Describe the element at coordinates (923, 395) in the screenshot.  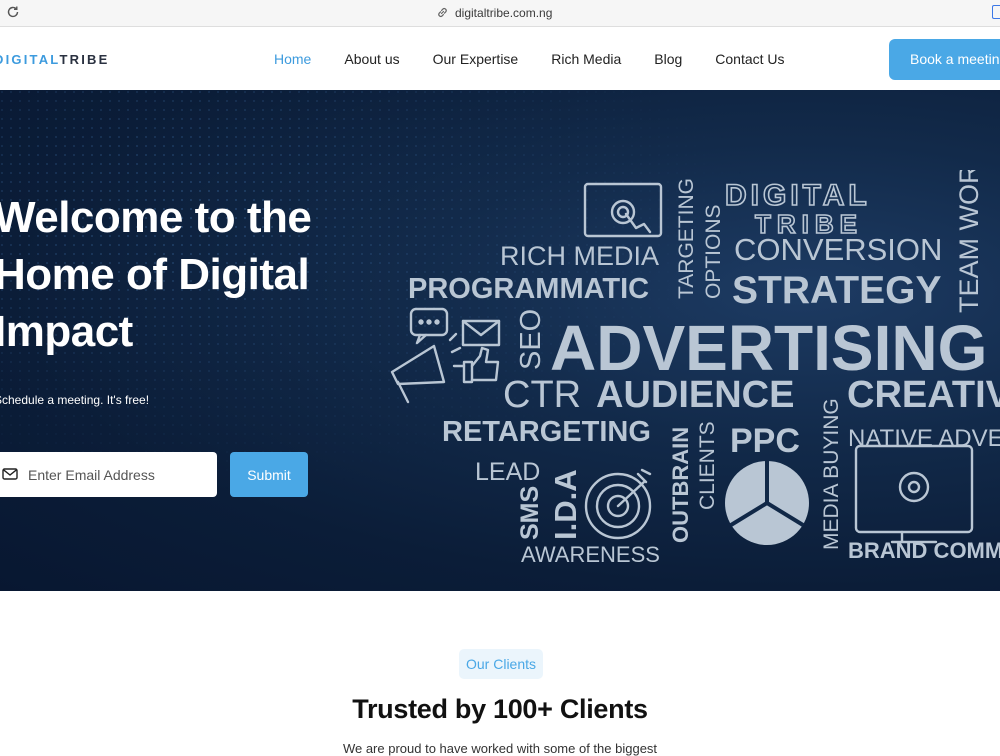
I see `cloud-word: CREATIVE` at that location.